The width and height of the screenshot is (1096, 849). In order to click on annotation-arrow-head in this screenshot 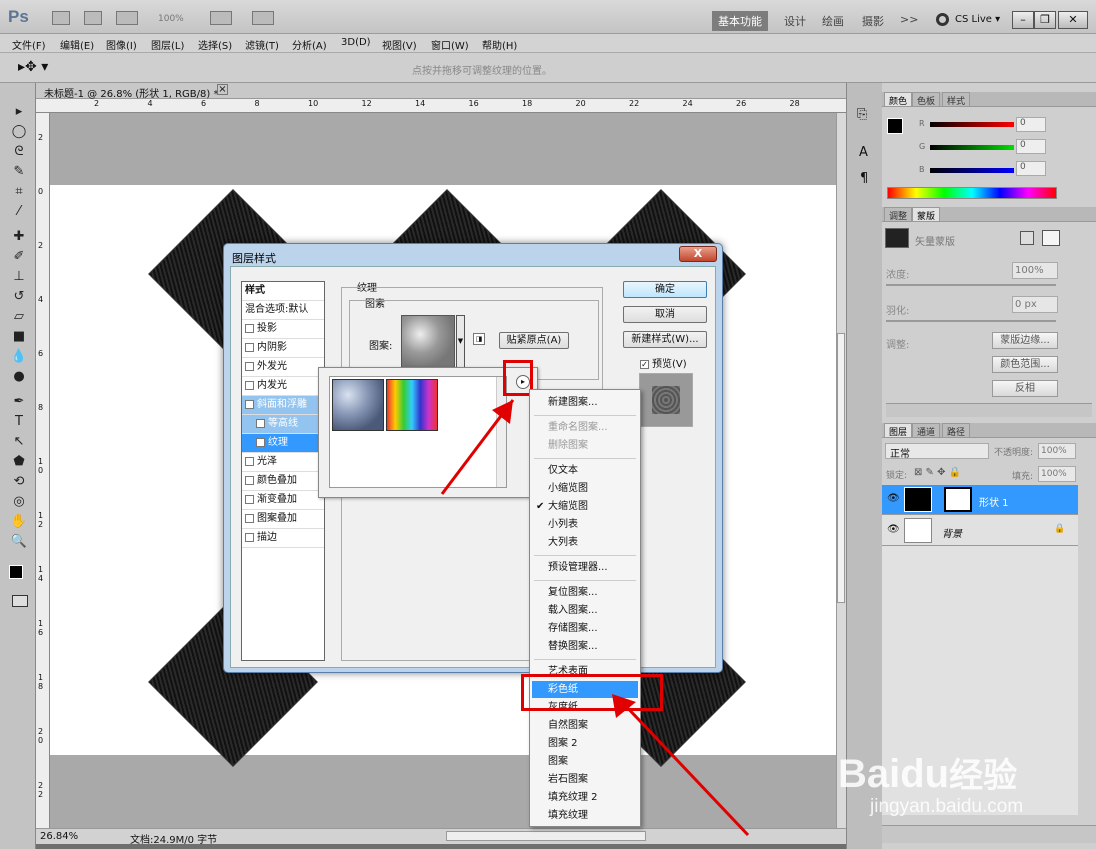, I will do `click(502, 412)`.